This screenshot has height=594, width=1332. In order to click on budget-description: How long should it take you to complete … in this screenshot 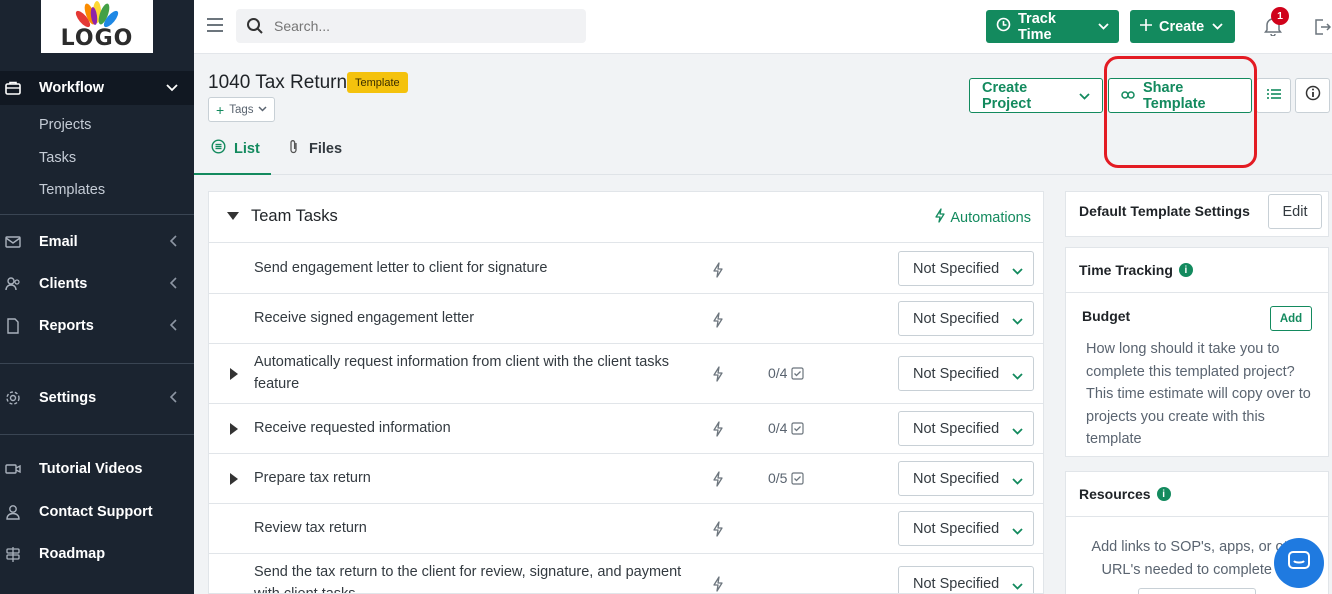, I will do `click(1198, 394)`.